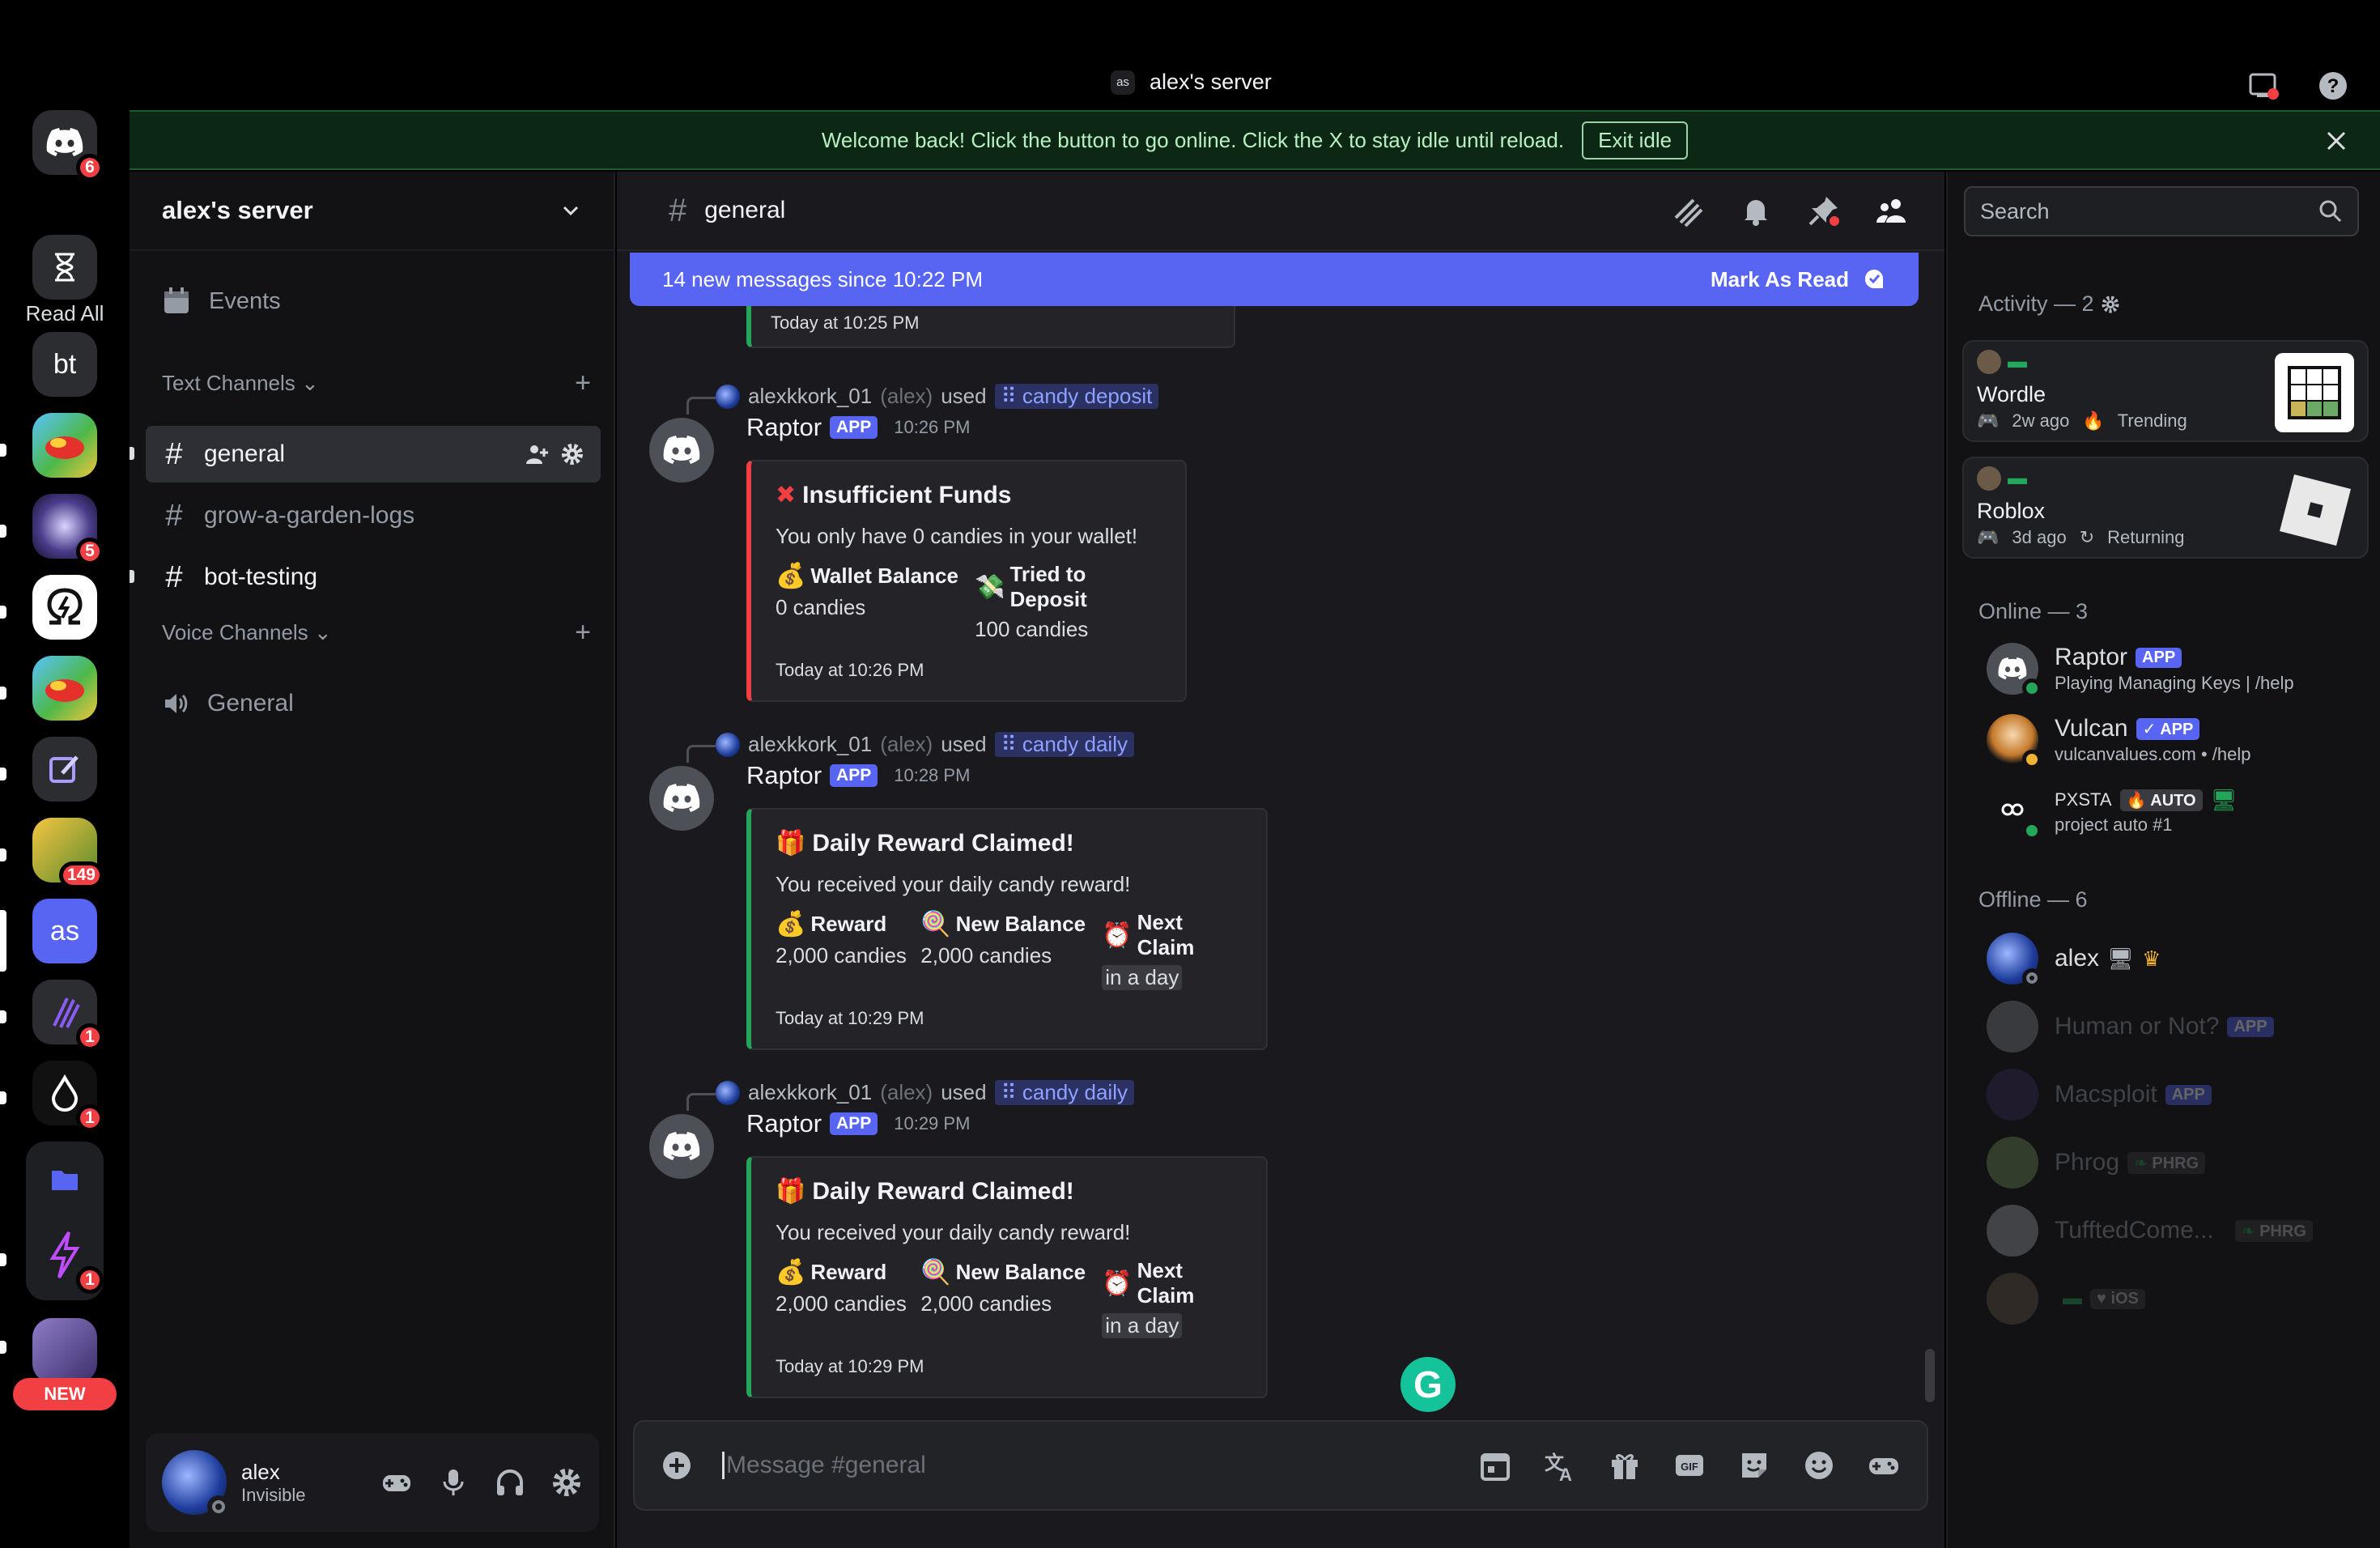 The image size is (2380, 1548). What do you see at coordinates (1892, 211) in the screenshot?
I see `member-list-icon` at bounding box center [1892, 211].